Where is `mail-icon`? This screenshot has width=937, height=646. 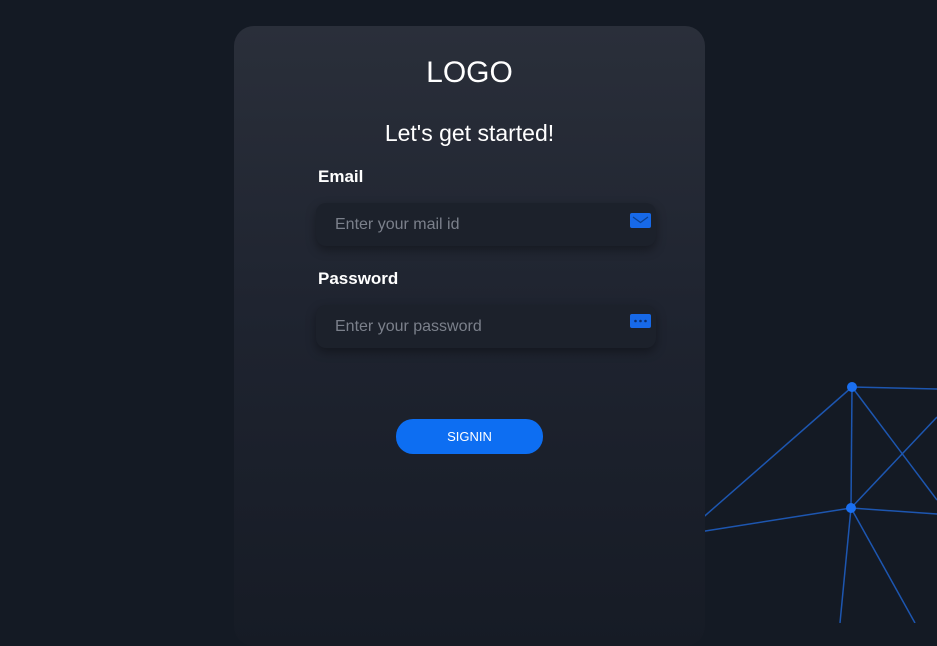 mail-icon is located at coordinates (640, 220).